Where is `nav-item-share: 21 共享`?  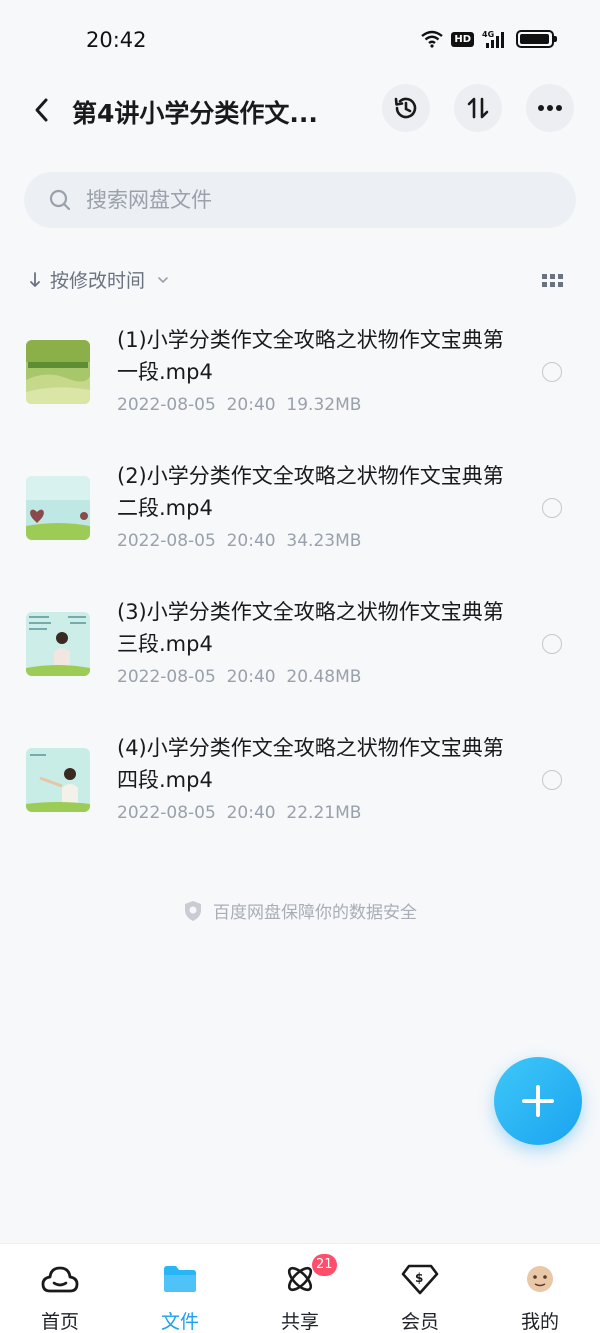 nav-item-share: 21 共享 is located at coordinates (300, 1288).